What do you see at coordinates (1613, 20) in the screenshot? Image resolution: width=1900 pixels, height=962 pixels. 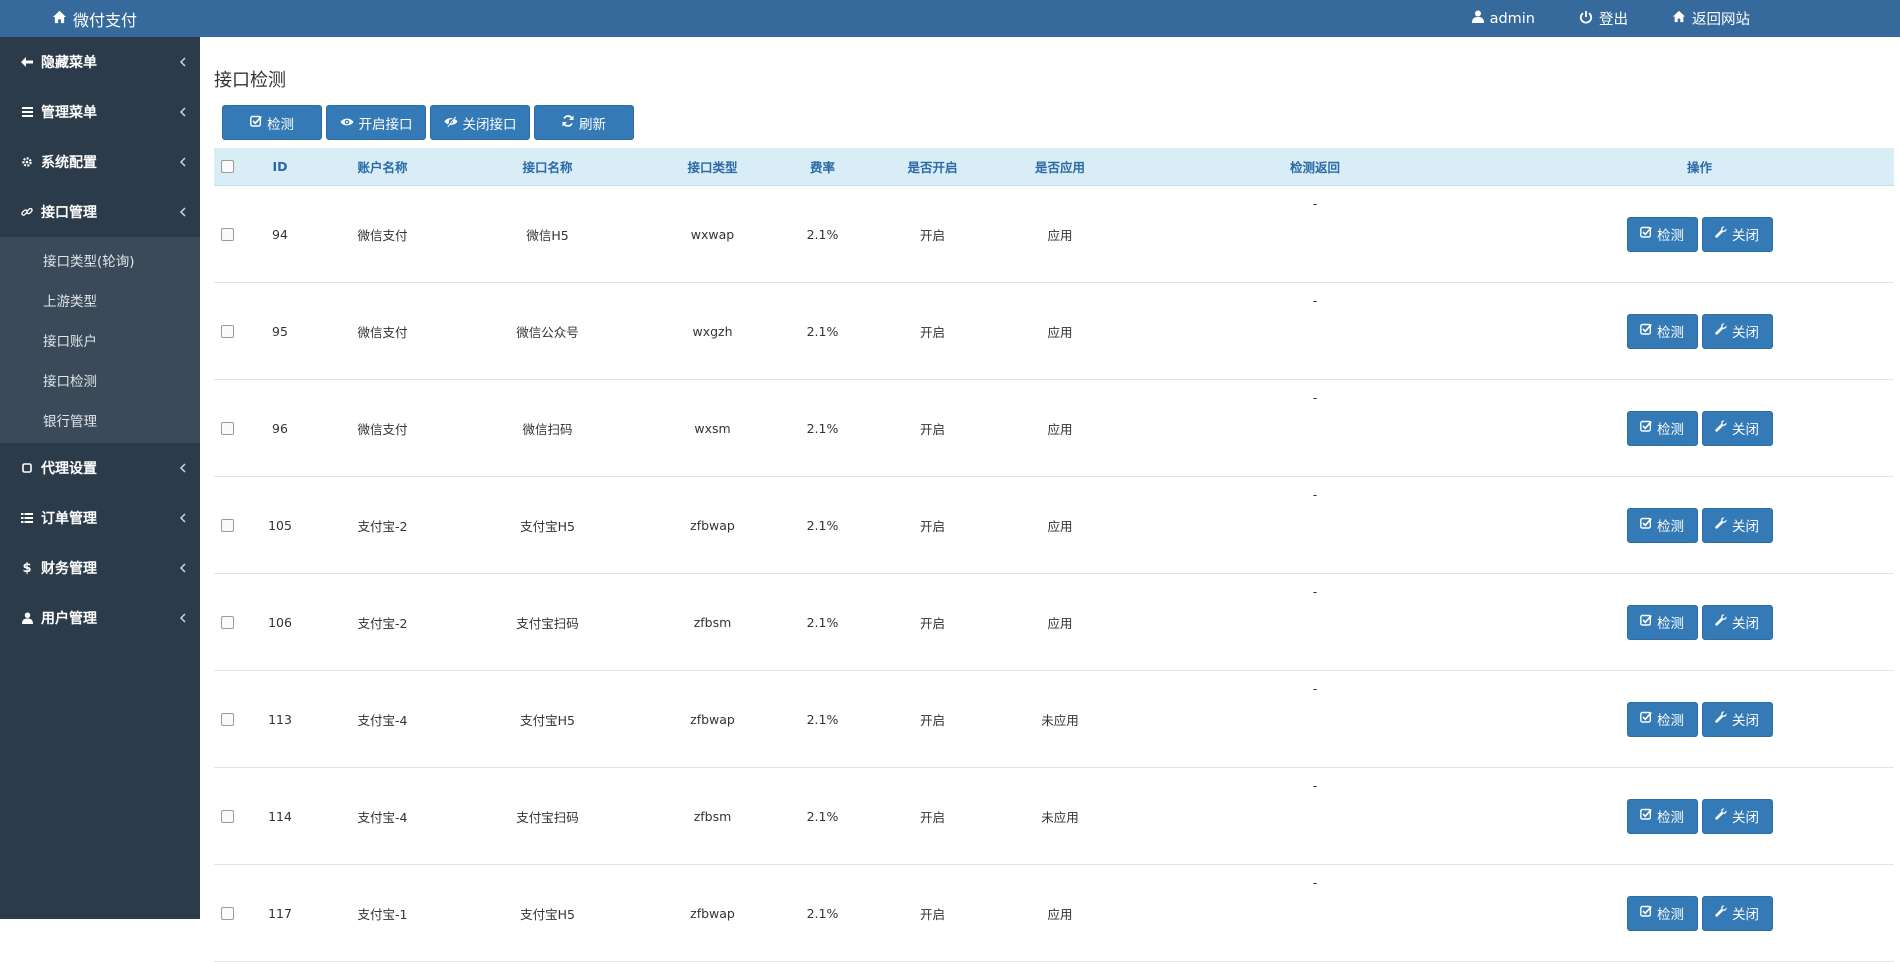 I see `logout-label: 登出` at bounding box center [1613, 20].